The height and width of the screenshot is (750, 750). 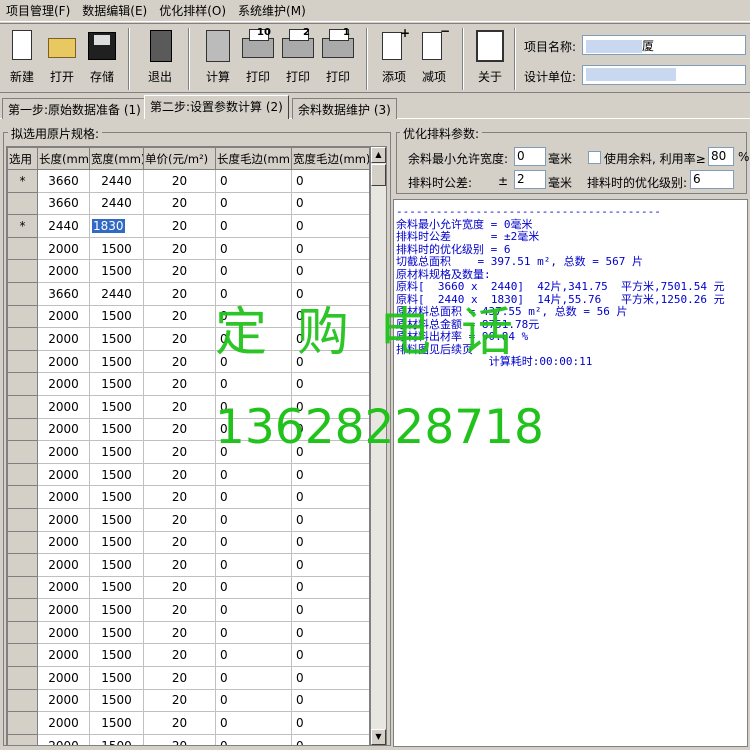 I want to click on select-cell: *, so click(x=22, y=181).